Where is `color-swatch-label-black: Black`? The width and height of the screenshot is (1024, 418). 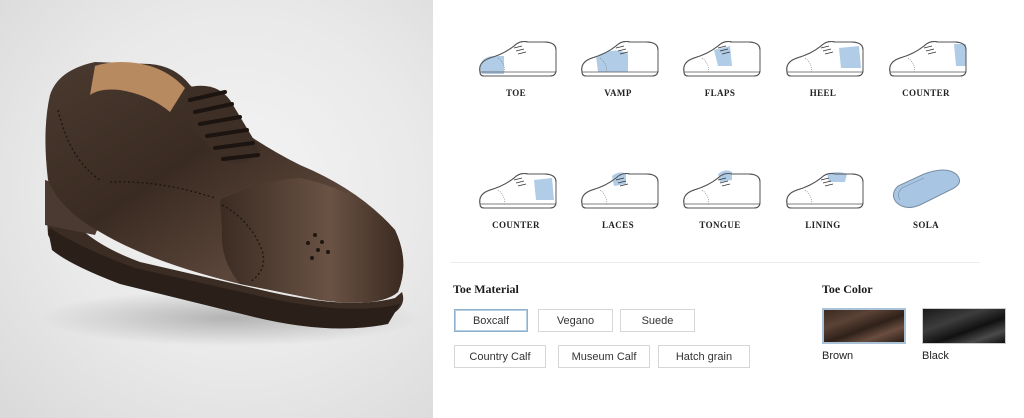 color-swatch-label-black: Black is located at coordinates (935, 356).